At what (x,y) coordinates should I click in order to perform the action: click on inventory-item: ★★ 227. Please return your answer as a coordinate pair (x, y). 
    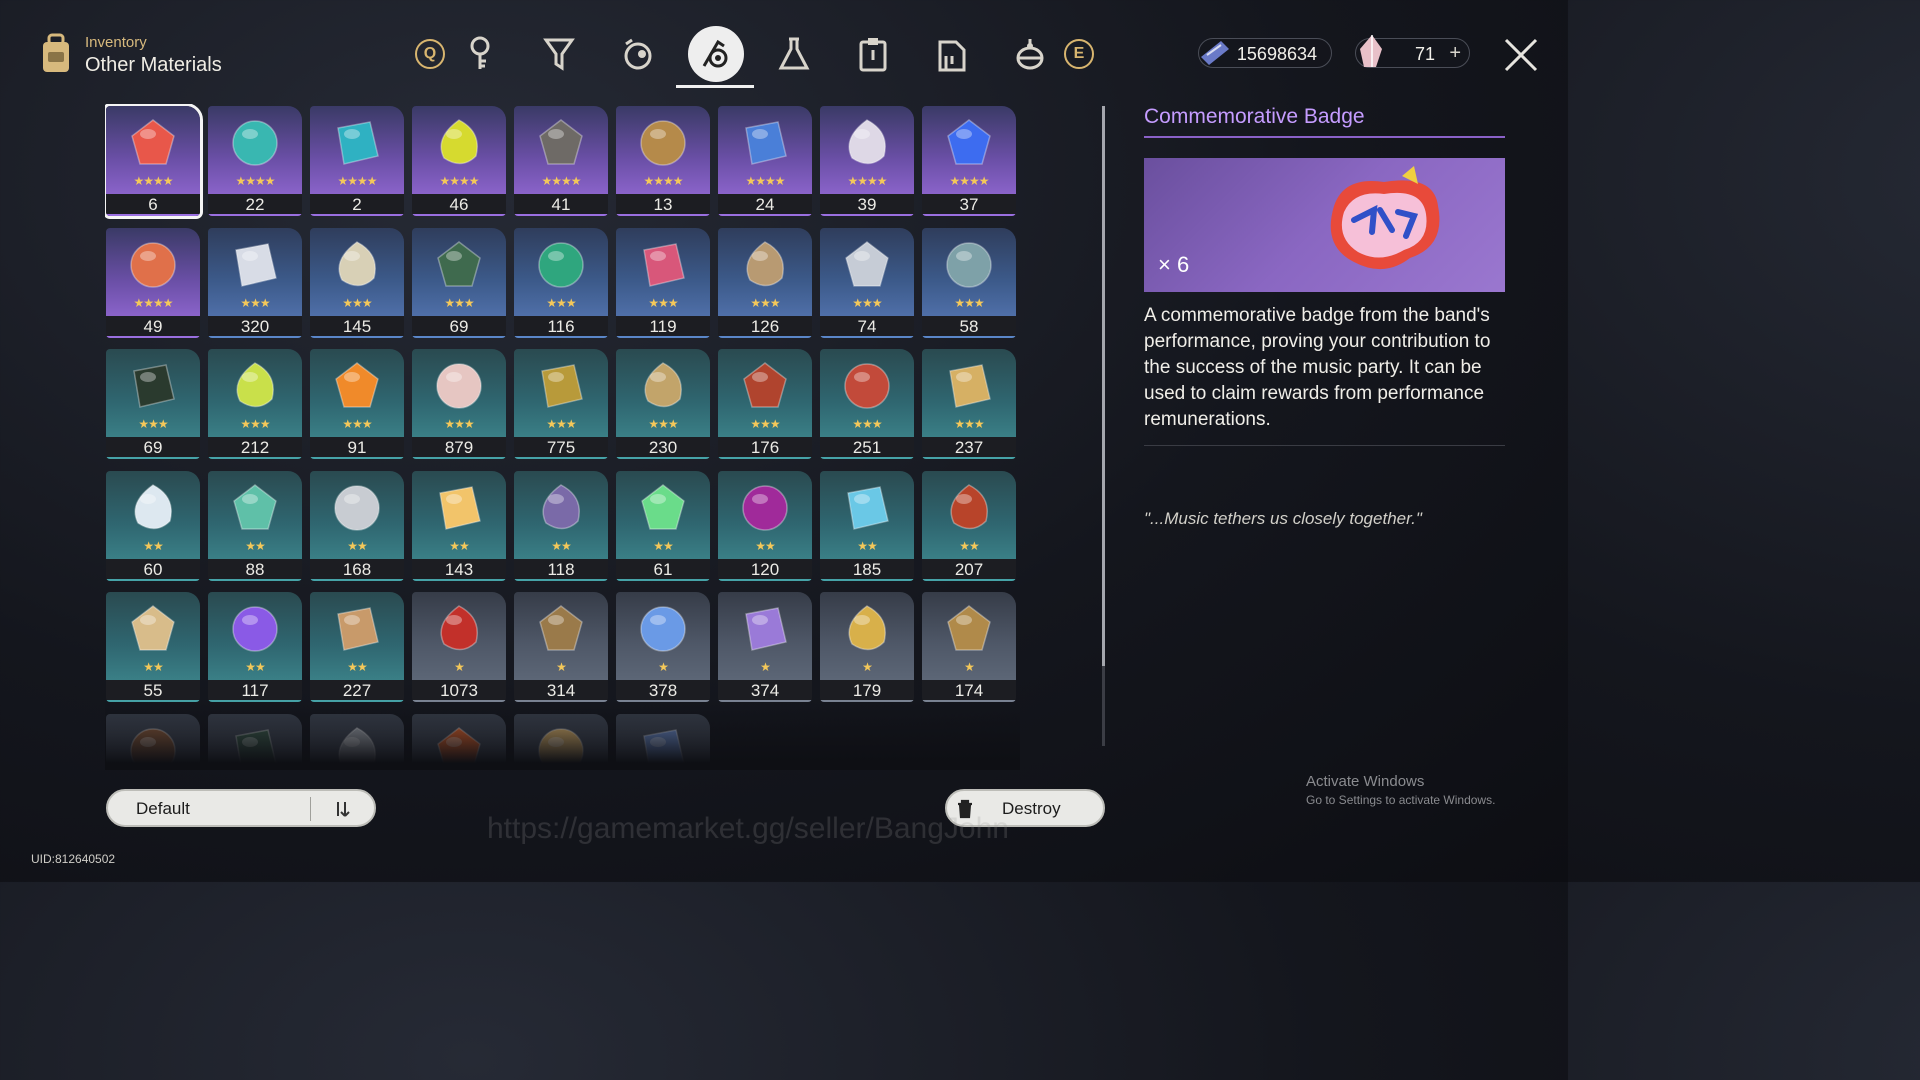
    Looking at the image, I should click on (357, 647).